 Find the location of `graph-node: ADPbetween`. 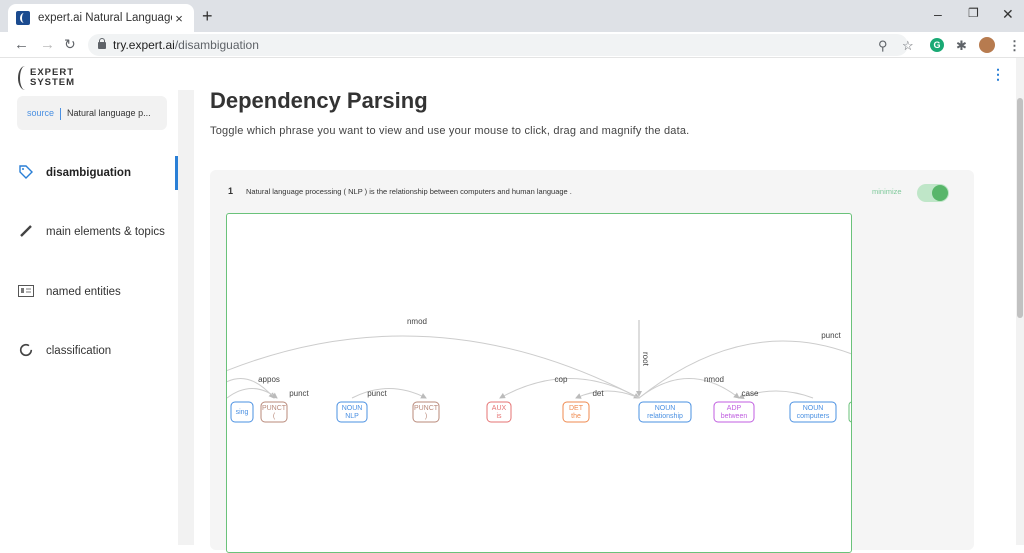

graph-node: ADPbetween is located at coordinates (734, 412).